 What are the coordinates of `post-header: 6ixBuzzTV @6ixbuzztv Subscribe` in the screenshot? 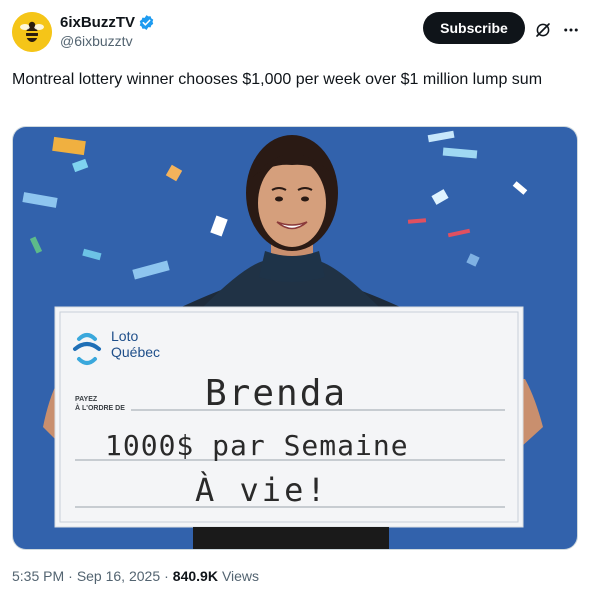 It's located at (301, 32).